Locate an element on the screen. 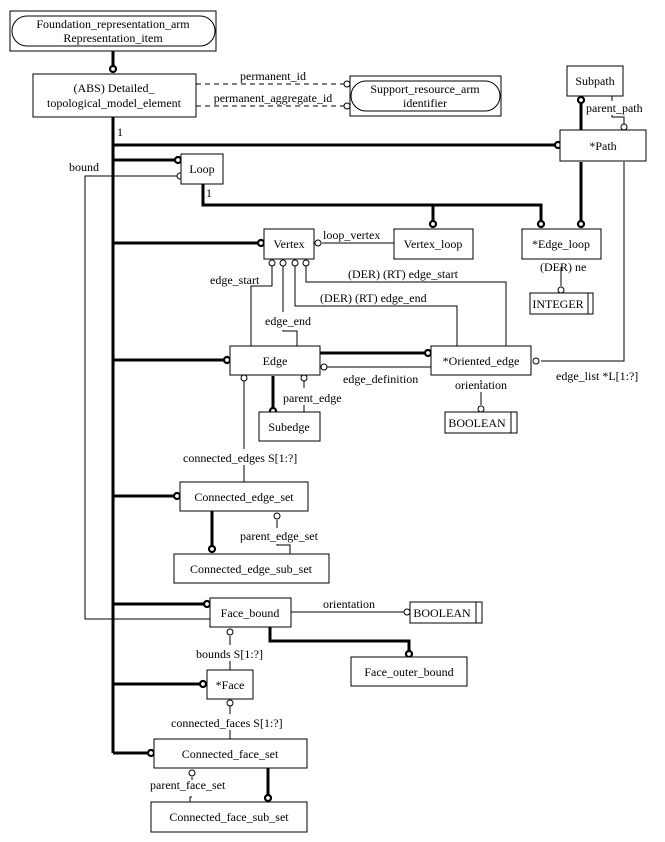 The width and height of the screenshot is (665, 842). label-orientation: orientation is located at coordinates (481, 385).